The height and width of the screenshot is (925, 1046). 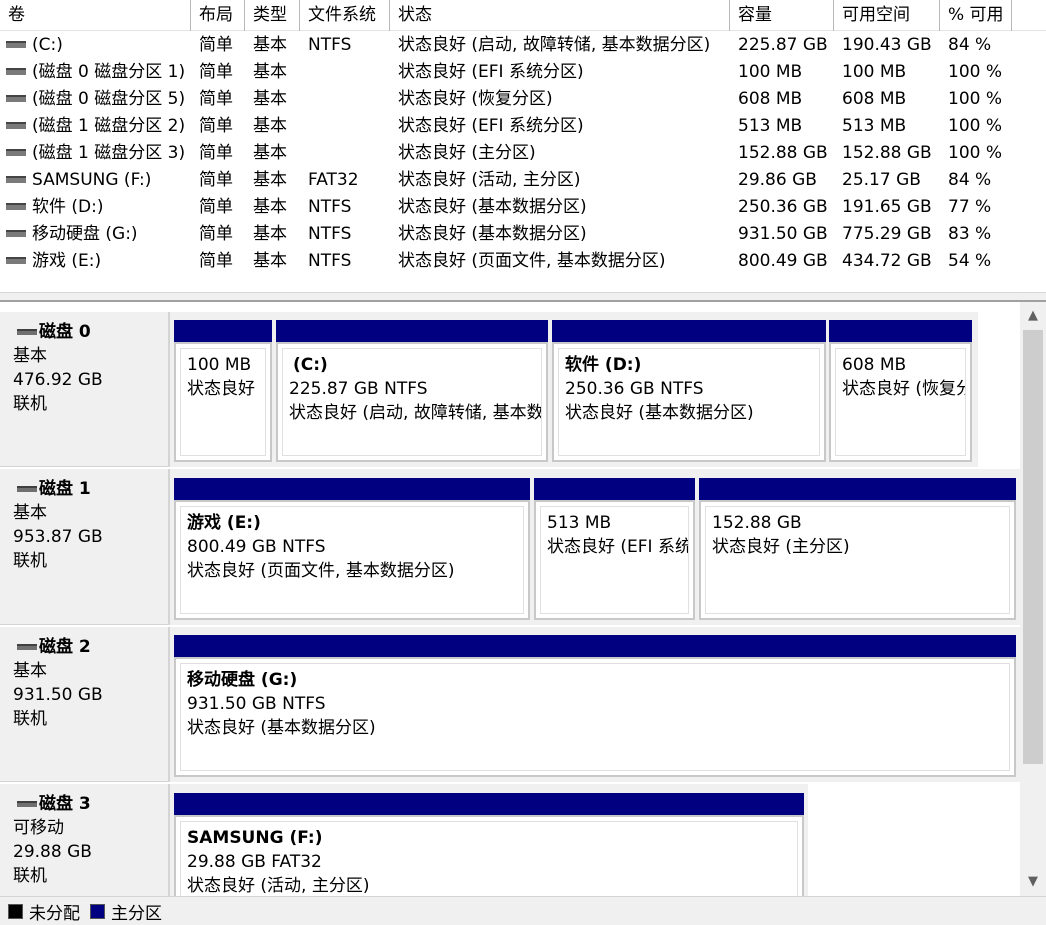 I want to click on cell-capacity: 931.50 GB, so click(x=783, y=234).